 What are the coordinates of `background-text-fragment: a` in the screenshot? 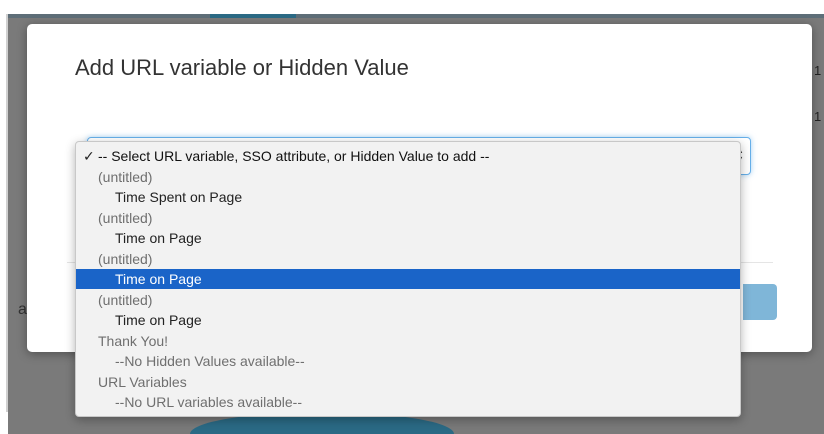 It's located at (22, 309).